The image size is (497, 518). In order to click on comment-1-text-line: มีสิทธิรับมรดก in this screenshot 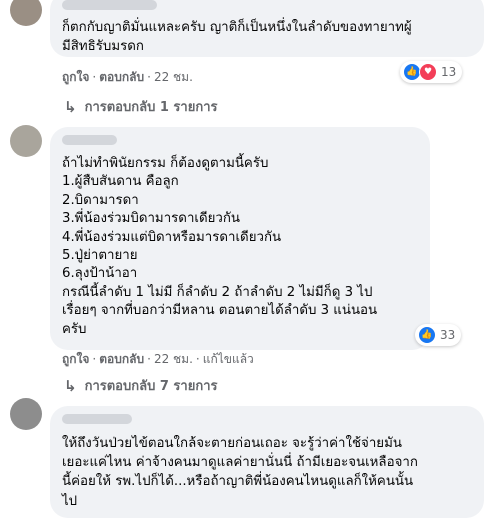, I will do `click(103, 46)`.